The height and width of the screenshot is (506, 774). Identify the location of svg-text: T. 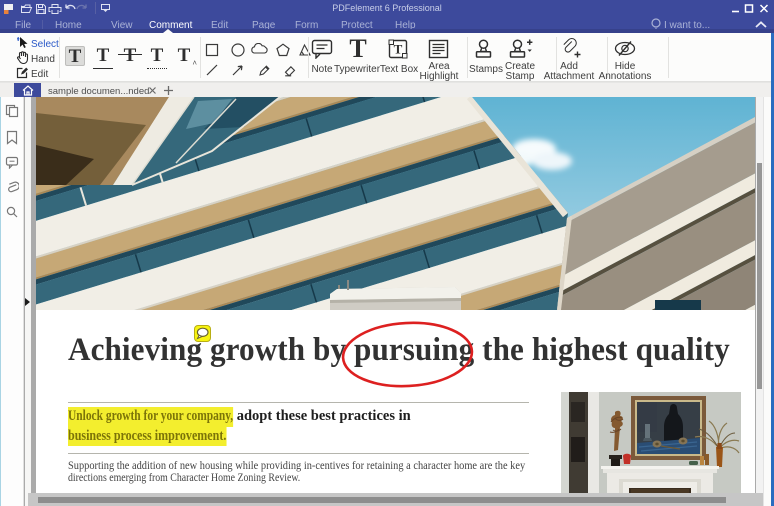
(398, 49).